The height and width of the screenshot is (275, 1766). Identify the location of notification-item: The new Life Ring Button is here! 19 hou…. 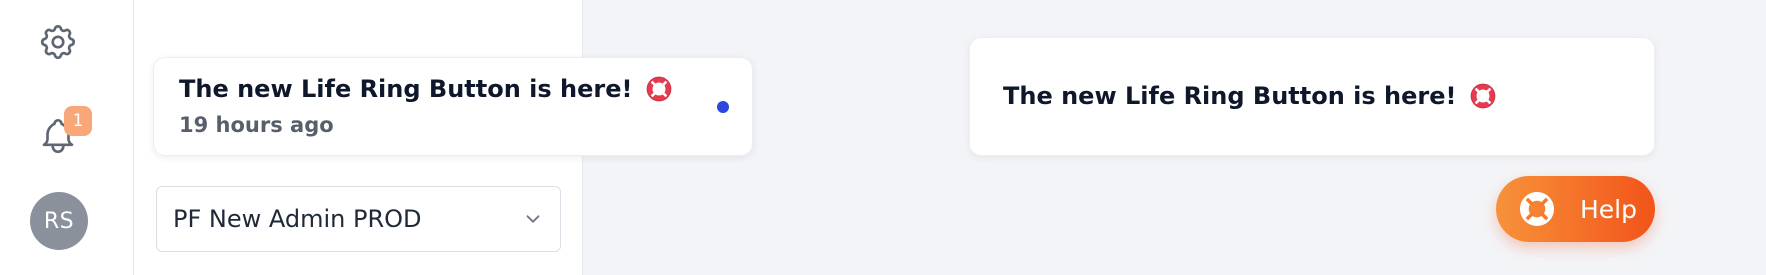
(453, 106).